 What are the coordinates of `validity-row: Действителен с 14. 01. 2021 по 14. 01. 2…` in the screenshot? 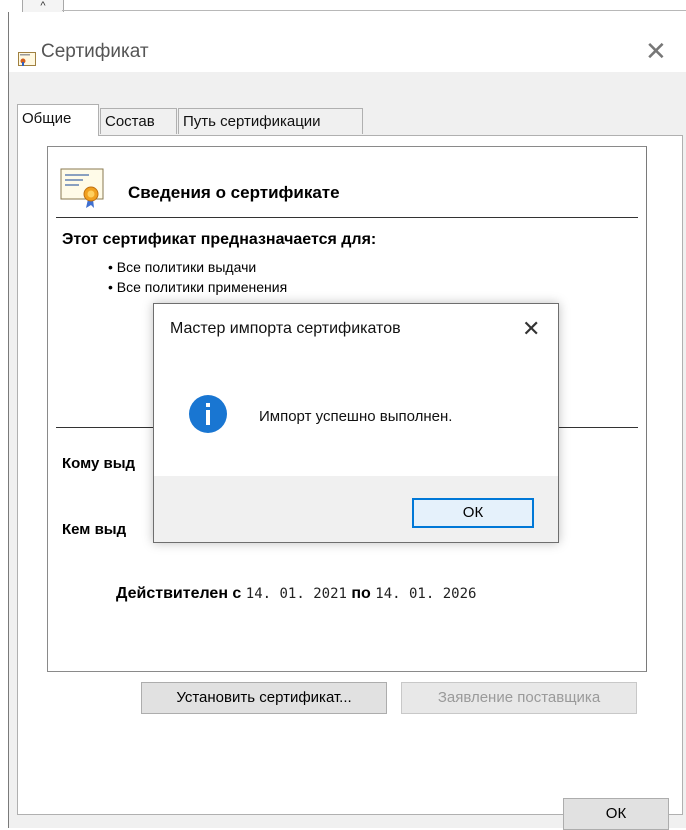 It's located at (296, 594).